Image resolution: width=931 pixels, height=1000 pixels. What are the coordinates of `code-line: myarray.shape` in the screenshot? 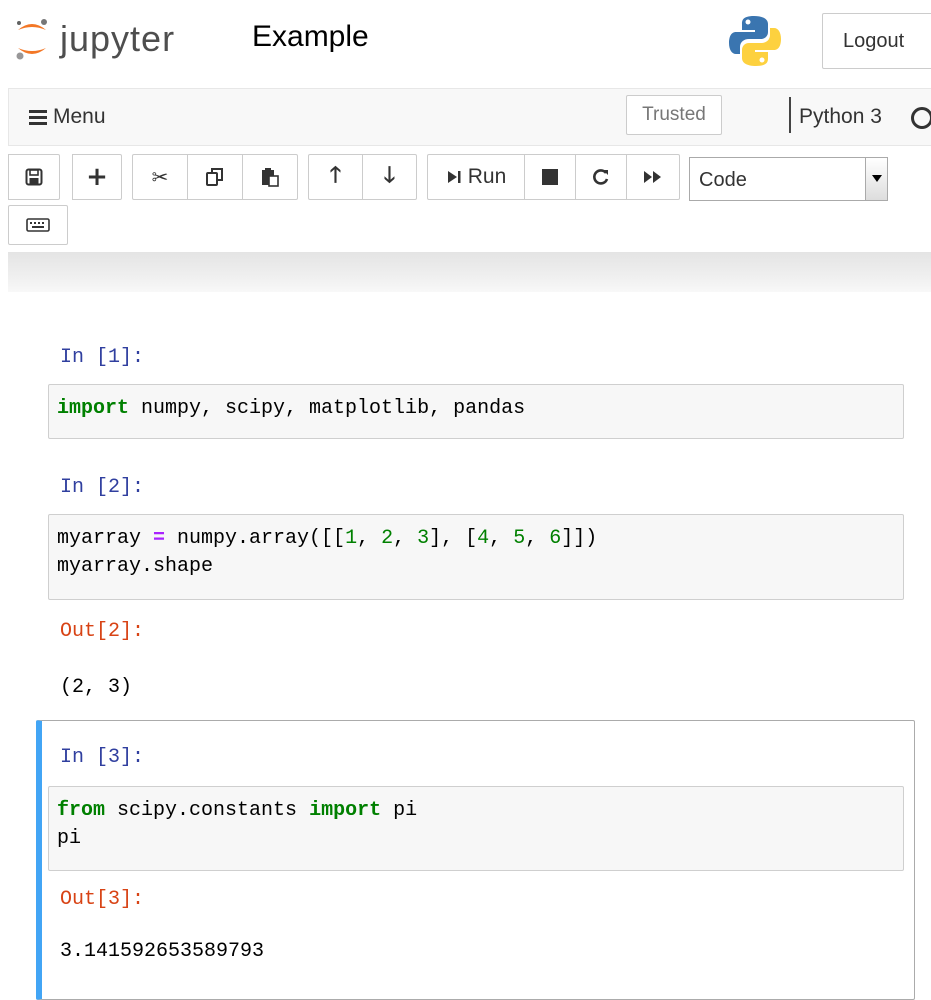 It's located at (476, 567).